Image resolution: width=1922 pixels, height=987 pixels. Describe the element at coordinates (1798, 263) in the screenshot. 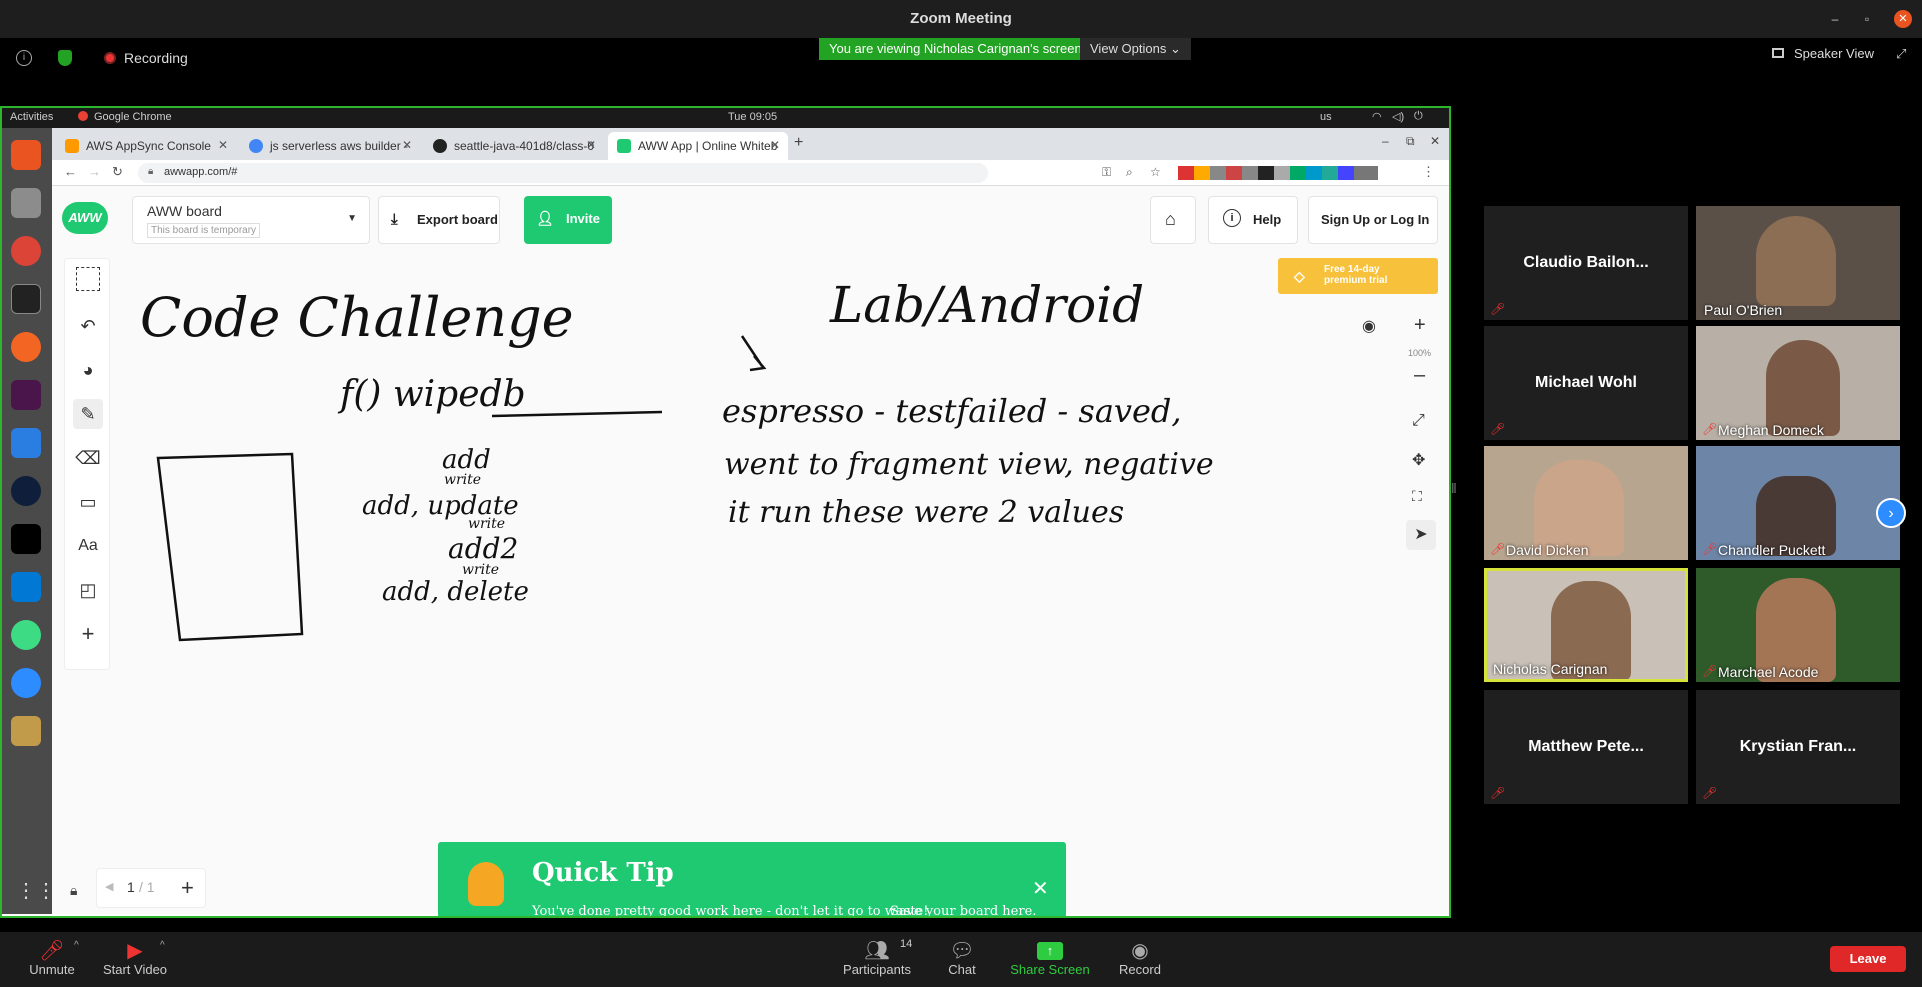

I see `participant-tile: Paul O'Brien` at that location.